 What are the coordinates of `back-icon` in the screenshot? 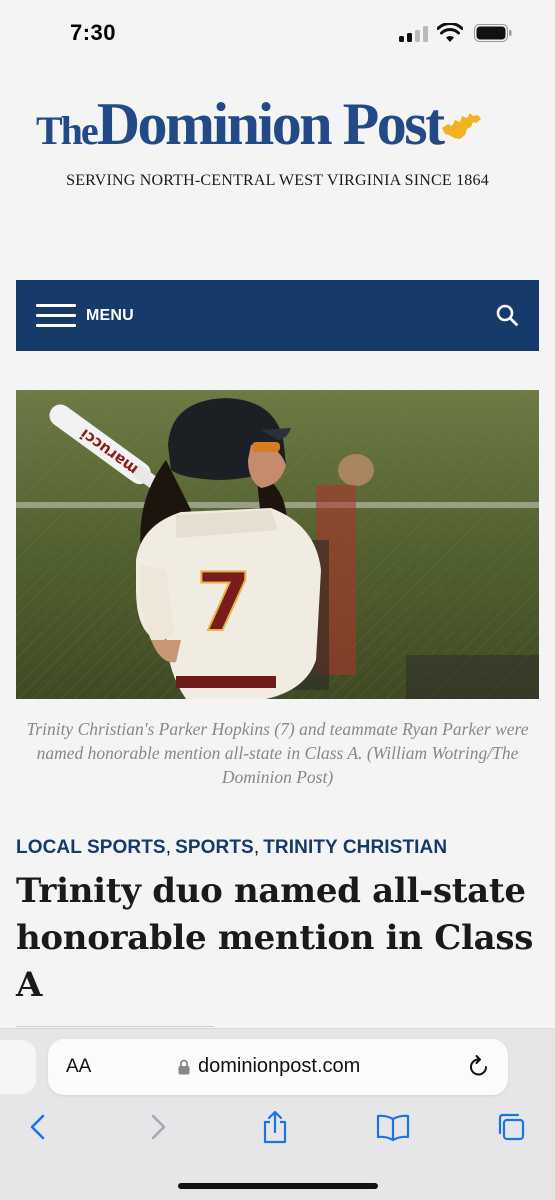 It's located at (38, 1127).